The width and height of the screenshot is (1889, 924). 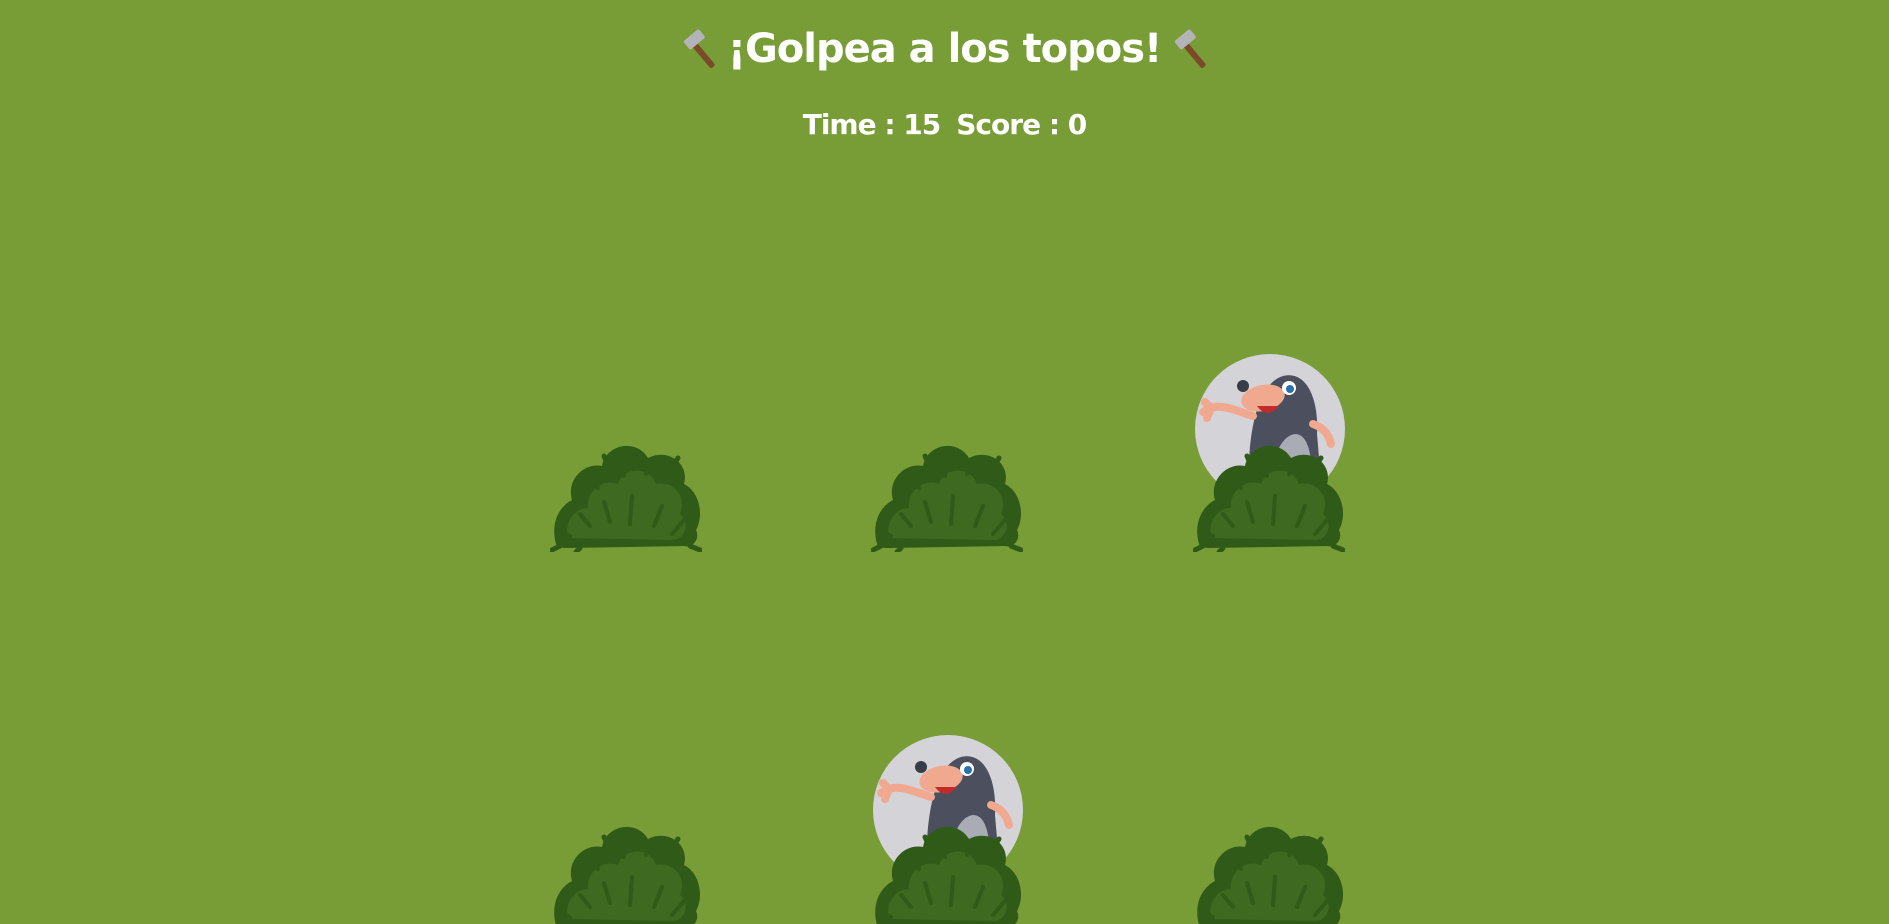 What do you see at coordinates (944, 124) in the screenshot?
I see `stats-bar: Time : 15 Score : 0` at bounding box center [944, 124].